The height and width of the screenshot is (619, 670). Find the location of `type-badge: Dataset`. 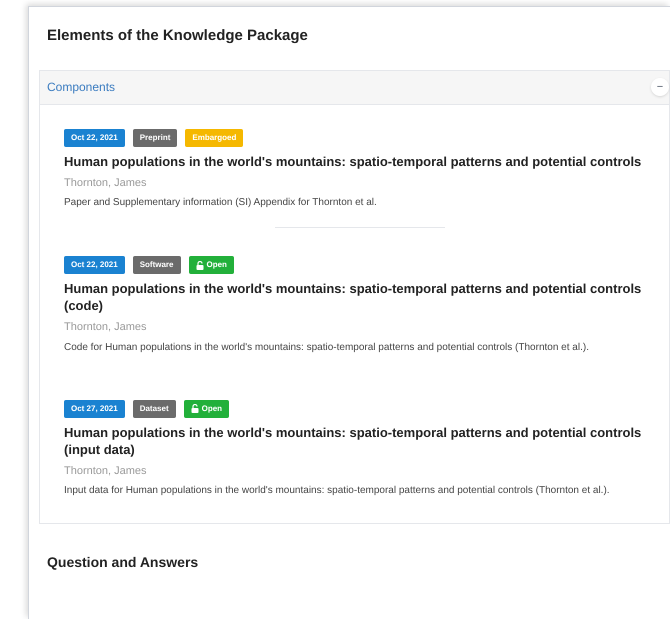

type-badge: Dataset is located at coordinates (154, 409).